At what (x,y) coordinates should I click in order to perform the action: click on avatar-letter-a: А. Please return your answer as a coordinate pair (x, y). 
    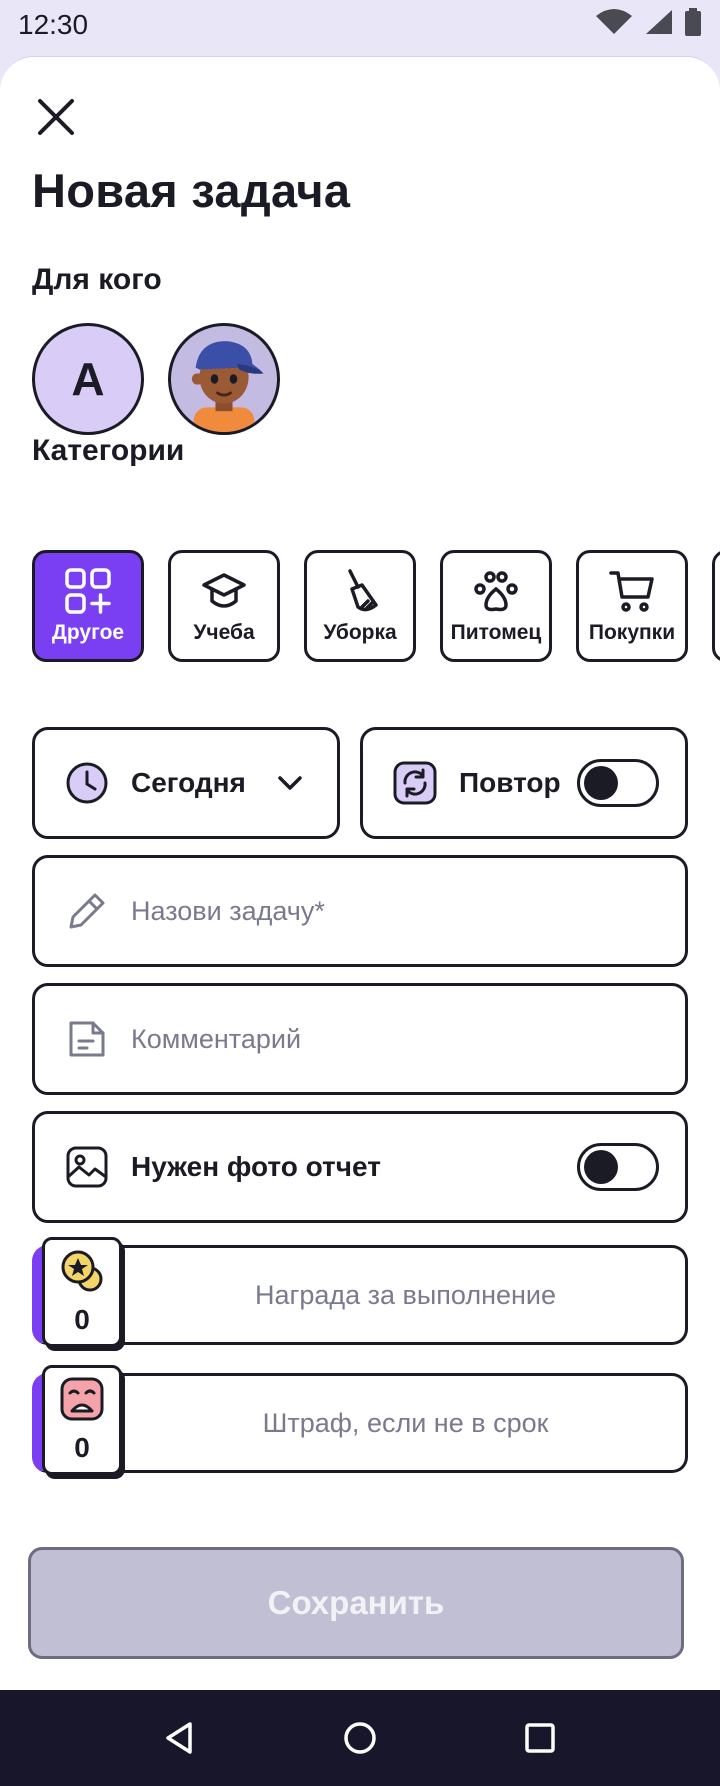
    Looking at the image, I should click on (88, 379).